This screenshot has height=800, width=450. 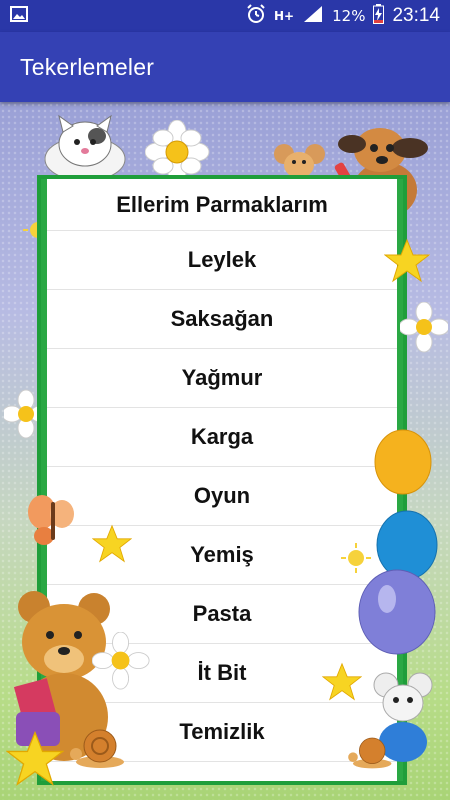 I want to click on app-title: Tekerlemeler, so click(x=87, y=66).